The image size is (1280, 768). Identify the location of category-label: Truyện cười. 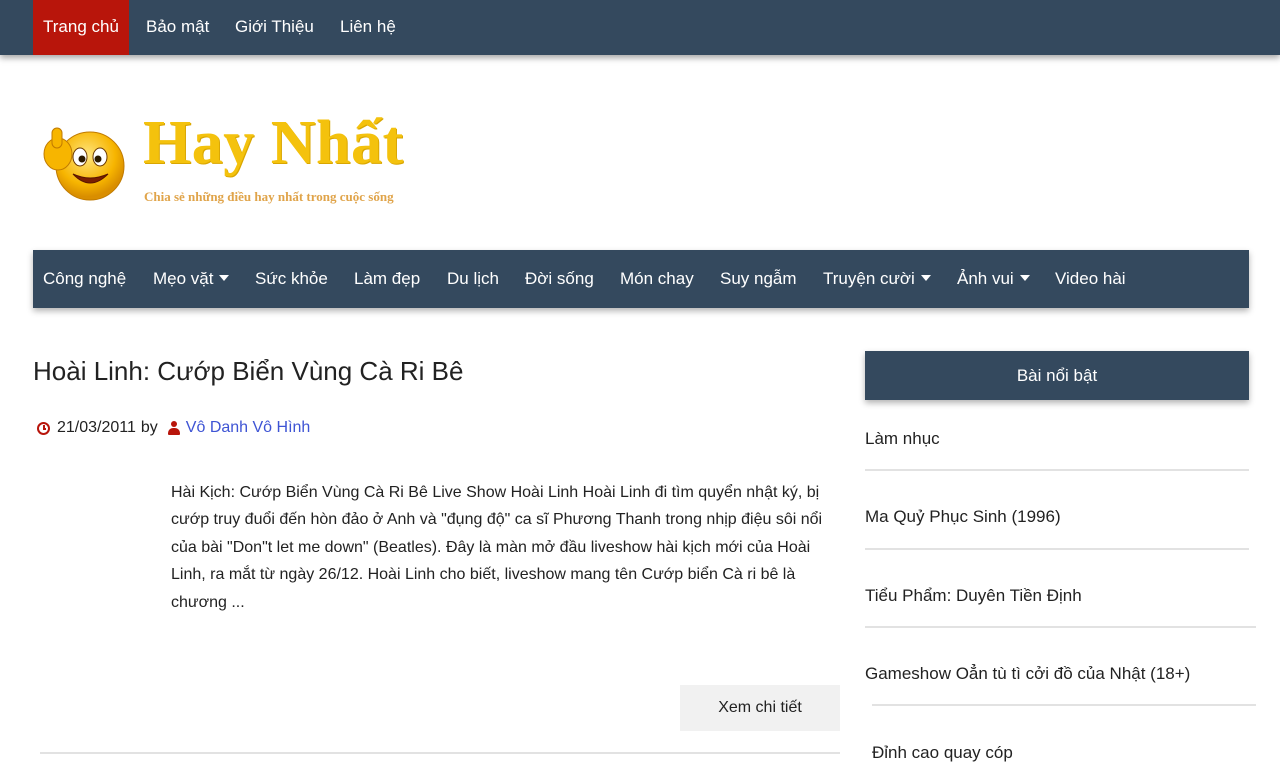
(869, 278).